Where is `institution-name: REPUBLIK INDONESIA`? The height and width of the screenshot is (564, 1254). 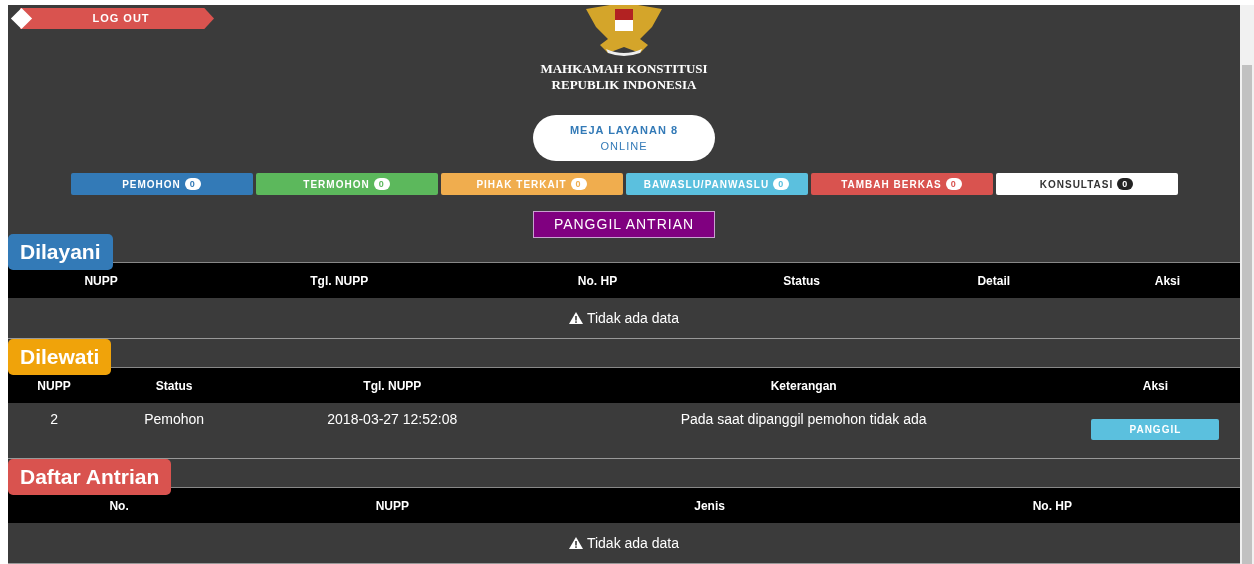
institution-name: REPUBLIK INDONESIA is located at coordinates (624, 85).